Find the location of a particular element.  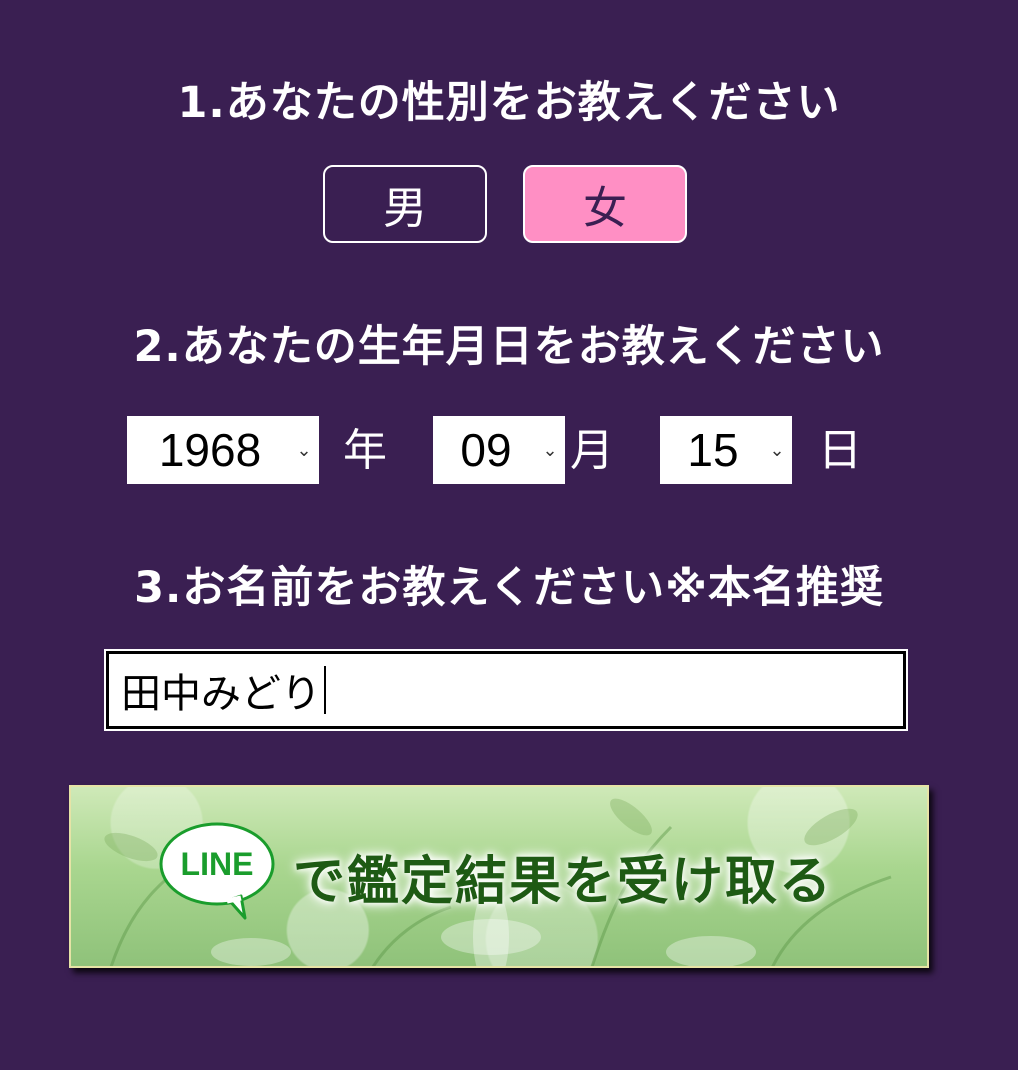

month-unit-label: 月 is located at coordinates (592, 450).